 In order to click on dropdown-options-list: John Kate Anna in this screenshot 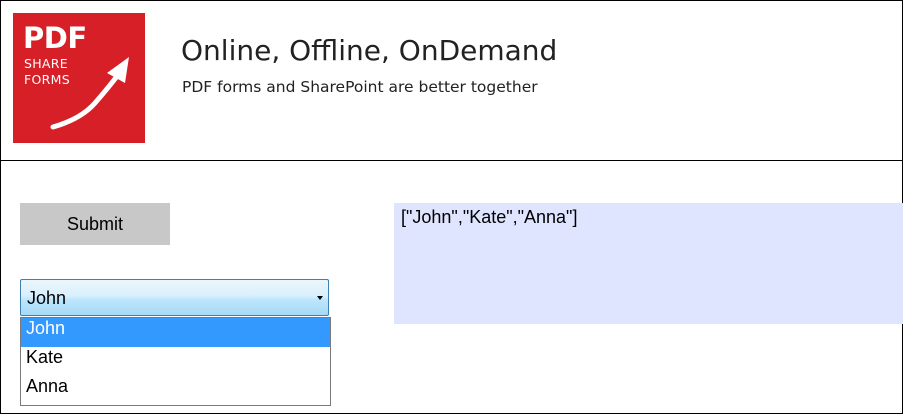, I will do `click(175, 361)`.